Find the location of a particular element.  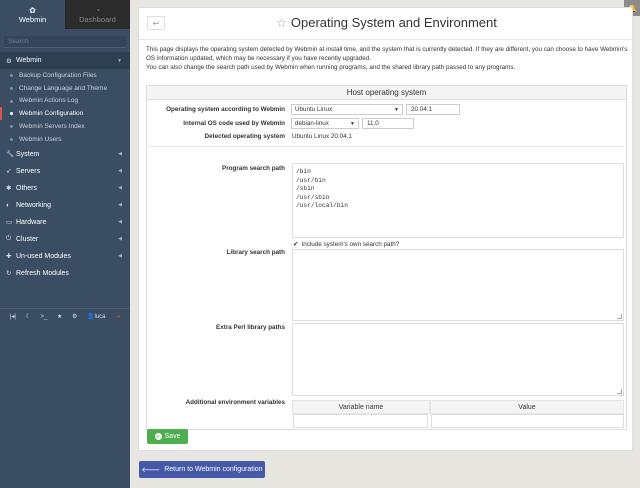

os-select-value: Ubuntu Linux is located at coordinates (313, 109).